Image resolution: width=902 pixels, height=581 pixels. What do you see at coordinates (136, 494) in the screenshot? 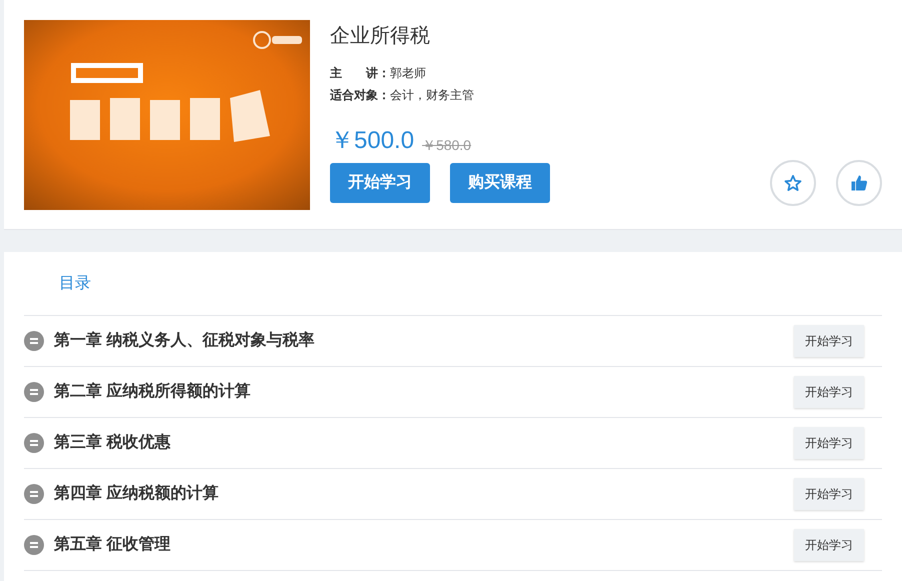
I see `chapter-title: 第四章 应纳税额的计算` at bounding box center [136, 494].